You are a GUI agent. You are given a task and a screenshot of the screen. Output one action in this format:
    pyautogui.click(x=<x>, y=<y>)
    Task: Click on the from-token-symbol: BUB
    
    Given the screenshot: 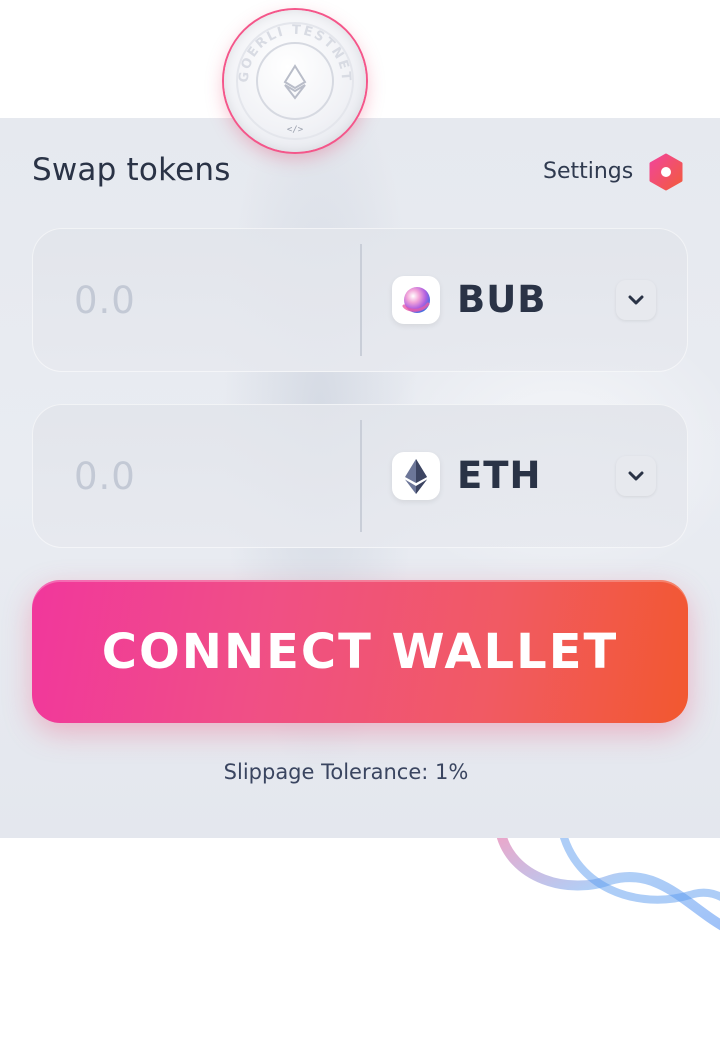 What is the action you would take?
    pyautogui.click(x=502, y=299)
    